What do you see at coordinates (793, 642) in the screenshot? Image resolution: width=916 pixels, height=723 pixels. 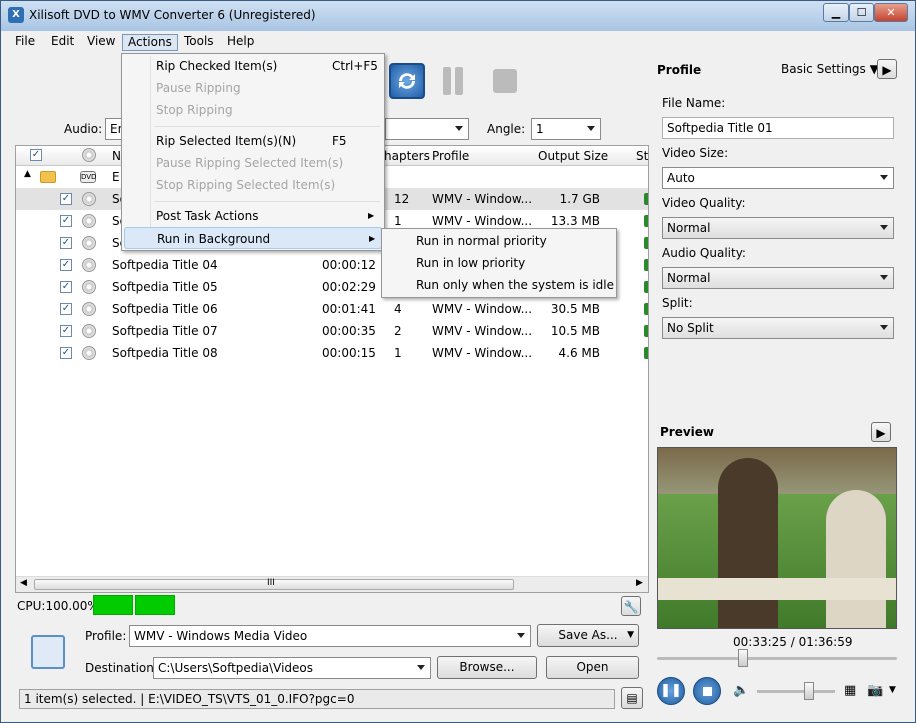 I see `preview-time: 00:33:25 / 01:36:59` at bounding box center [793, 642].